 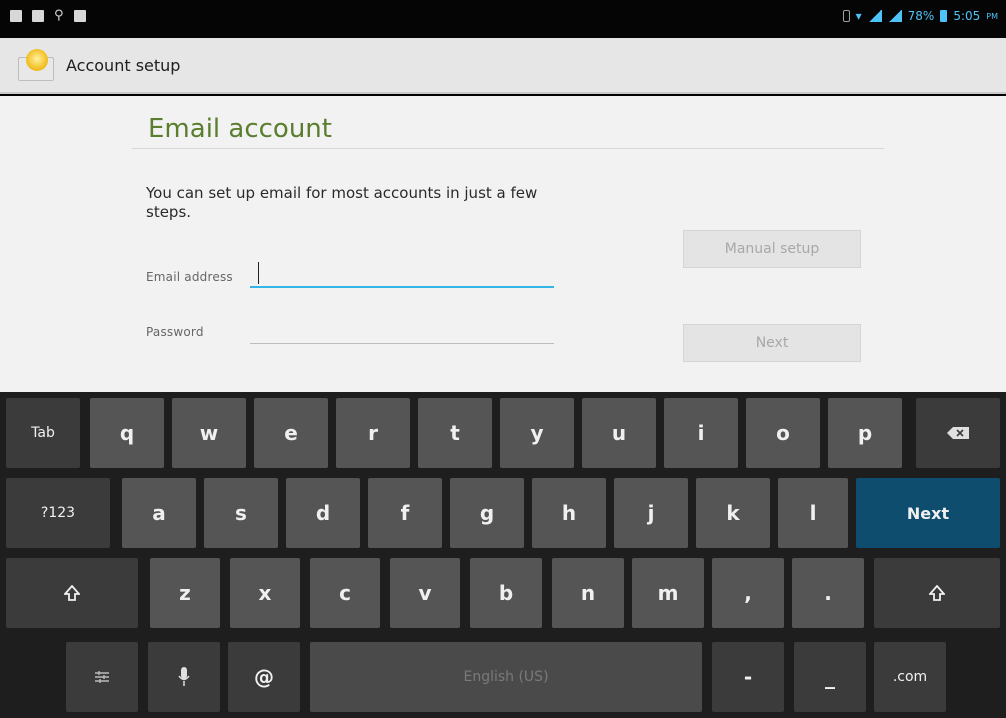 I want to click on email-label: Email address, so click(x=189, y=277).